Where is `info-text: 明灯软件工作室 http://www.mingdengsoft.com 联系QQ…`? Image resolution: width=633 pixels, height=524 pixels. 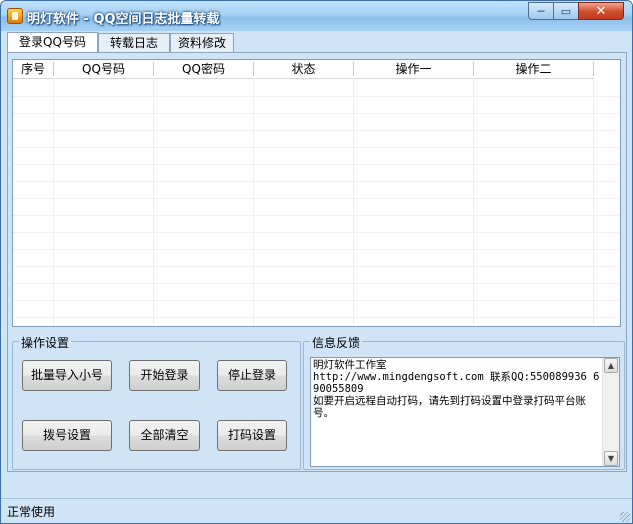
info-text: 明灯软件工作室 http://www.mingdengsoft.com 联系QQ… is located at coordinates (456, 389).